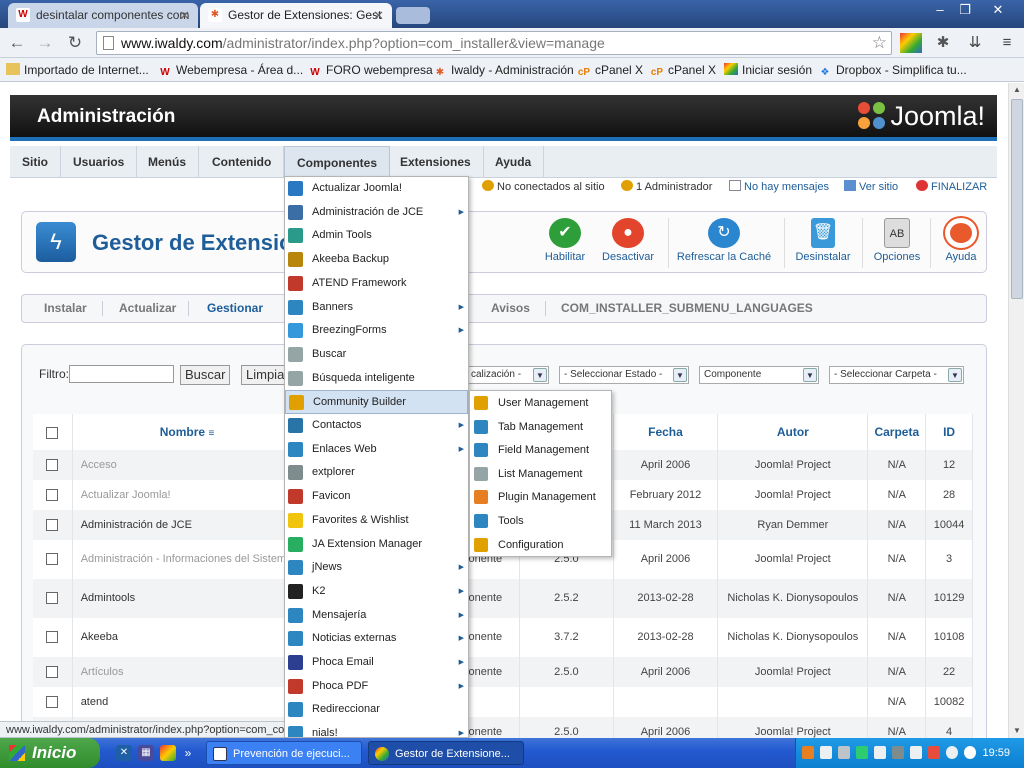 The image size is (1024, 768). What do you see at coordinates (376, 687) in the screenshot?
I see `menu-item-phoca-pdf: Phoca PDF ▶` at bounding box center [376, 687].